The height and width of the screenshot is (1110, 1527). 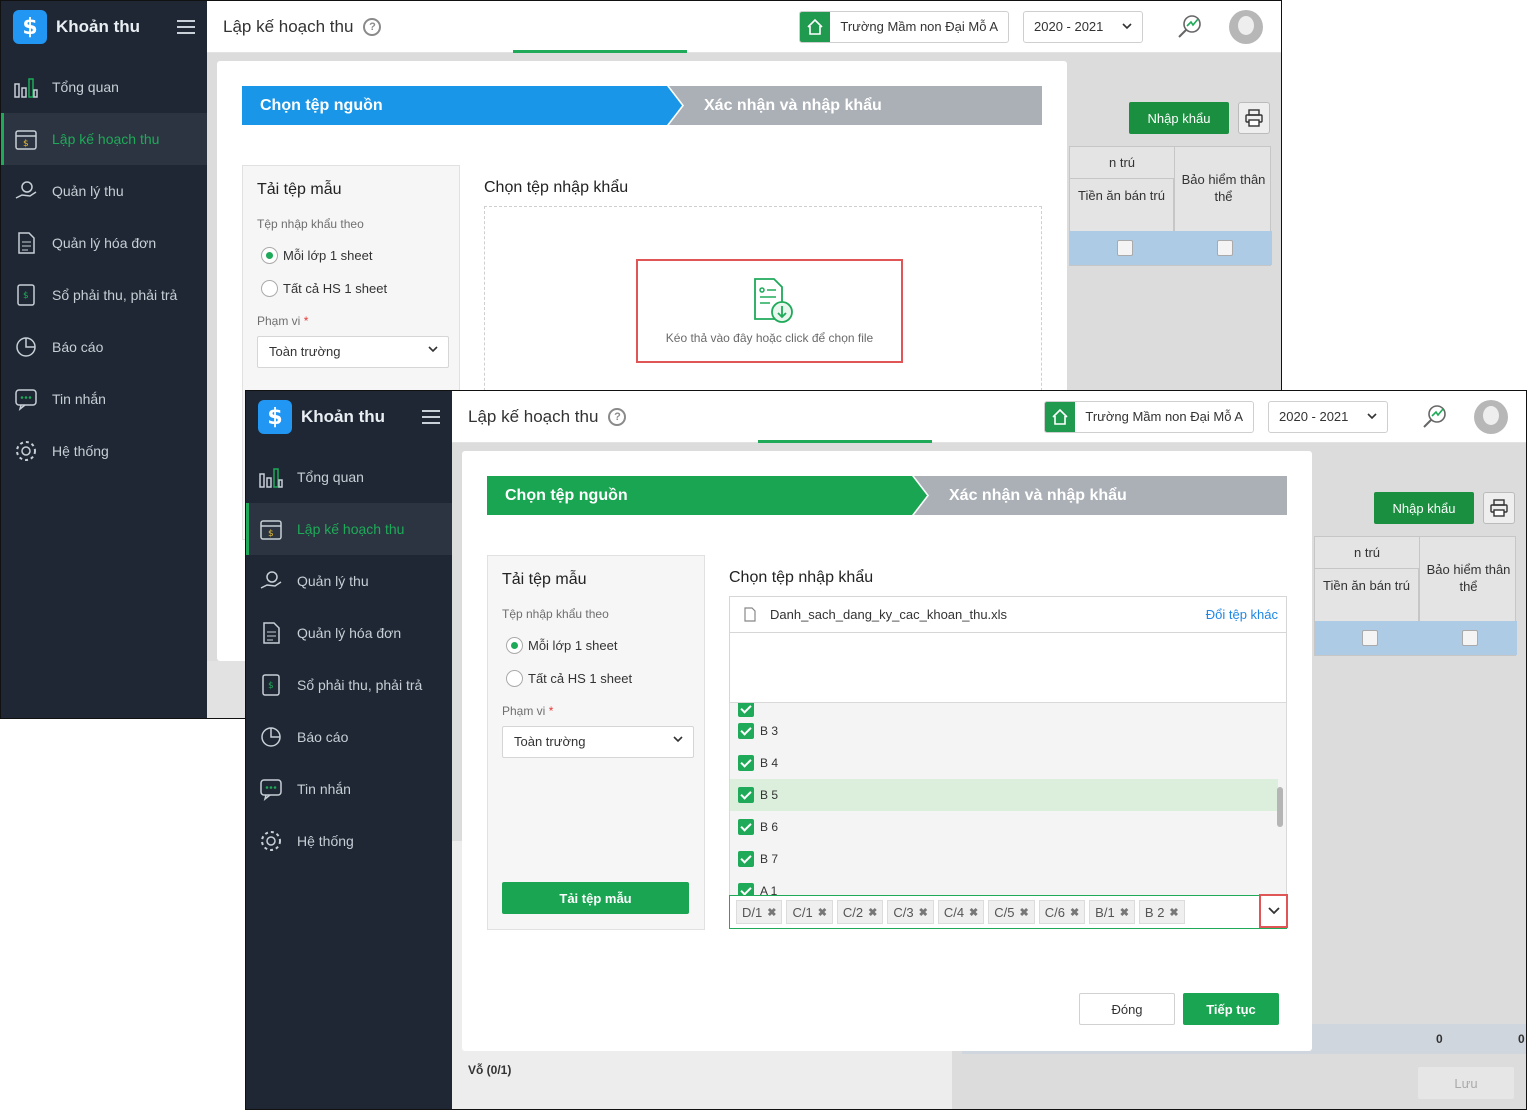 What do you see at coordinates (759, 912) in the screenshot?
I see `selected-tag: D/1 ✖` at bounding box center [759, 912].